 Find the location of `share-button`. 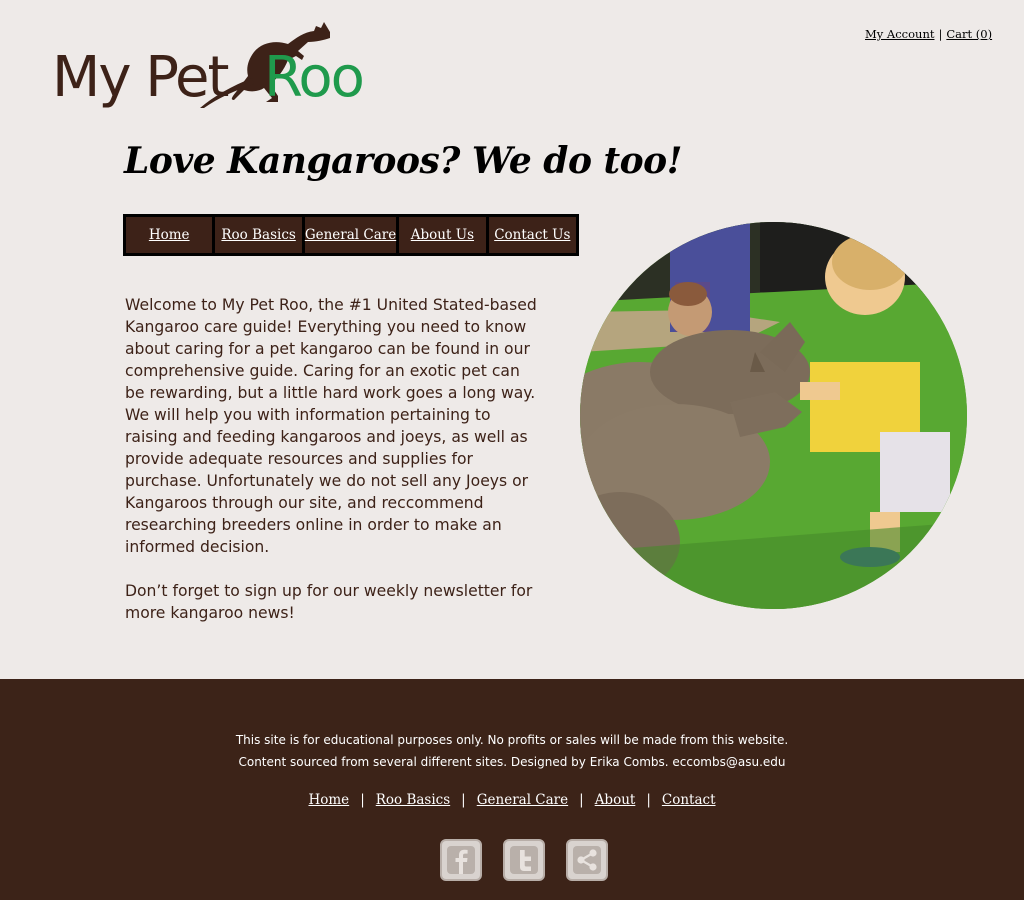

share-button is located at coordinates (587, 860).